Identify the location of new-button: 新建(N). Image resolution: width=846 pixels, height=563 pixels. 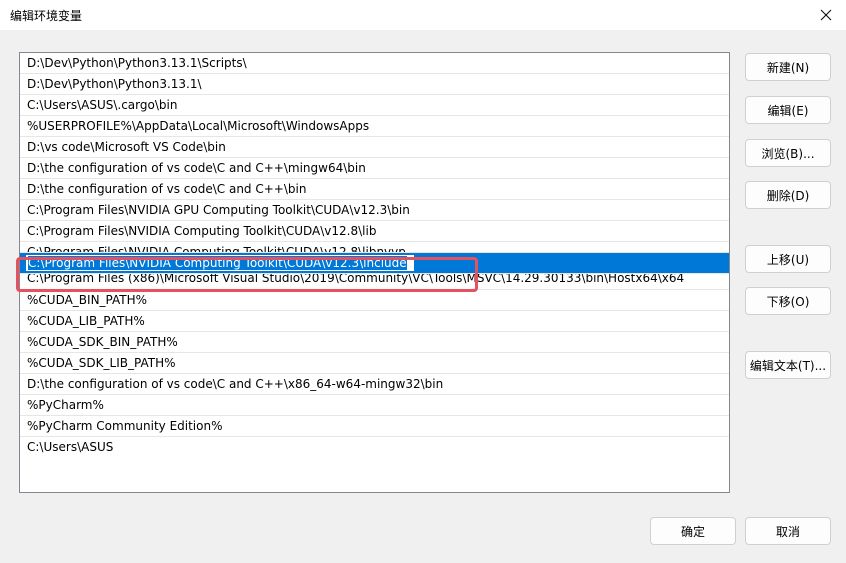
(788, 67).